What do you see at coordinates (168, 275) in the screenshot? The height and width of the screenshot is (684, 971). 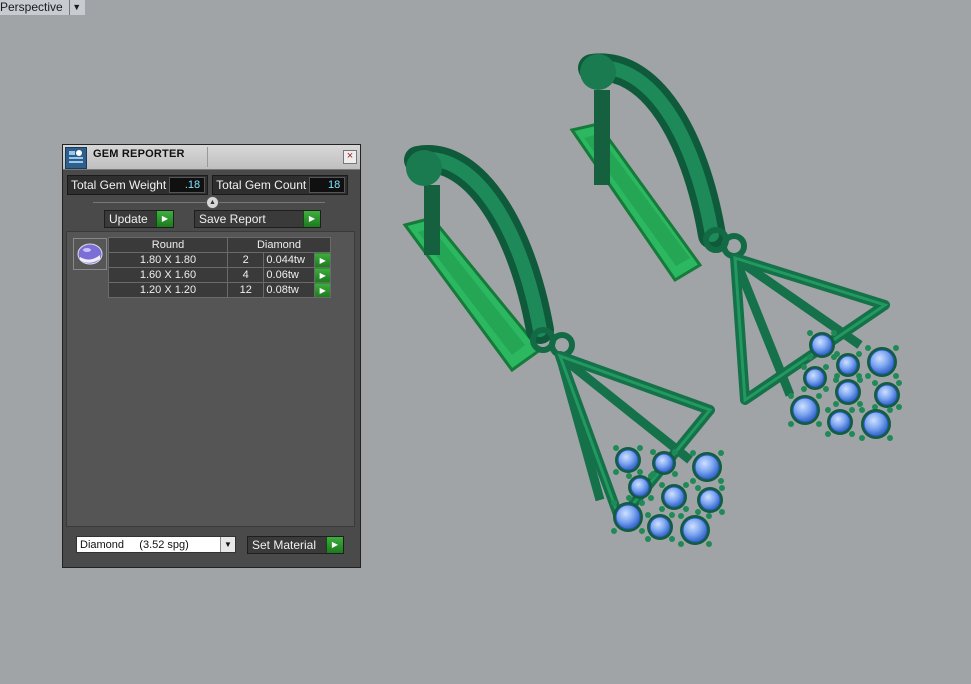 I see `gem-size: 1.60 X 1.60` at bounding box center [168, 275].